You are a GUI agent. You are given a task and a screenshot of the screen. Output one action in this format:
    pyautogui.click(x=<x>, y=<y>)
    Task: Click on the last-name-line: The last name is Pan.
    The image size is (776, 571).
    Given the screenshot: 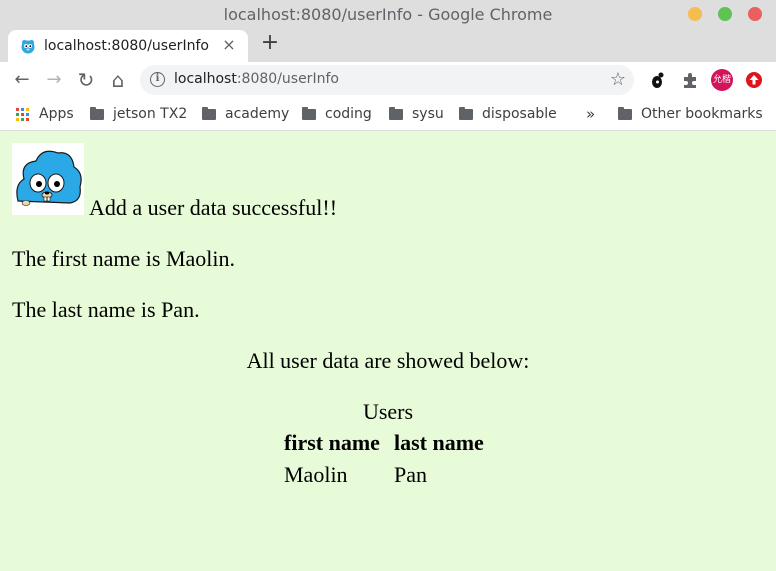 What is the action you would take?
    pyautogui.click(x=106, y=309)
    